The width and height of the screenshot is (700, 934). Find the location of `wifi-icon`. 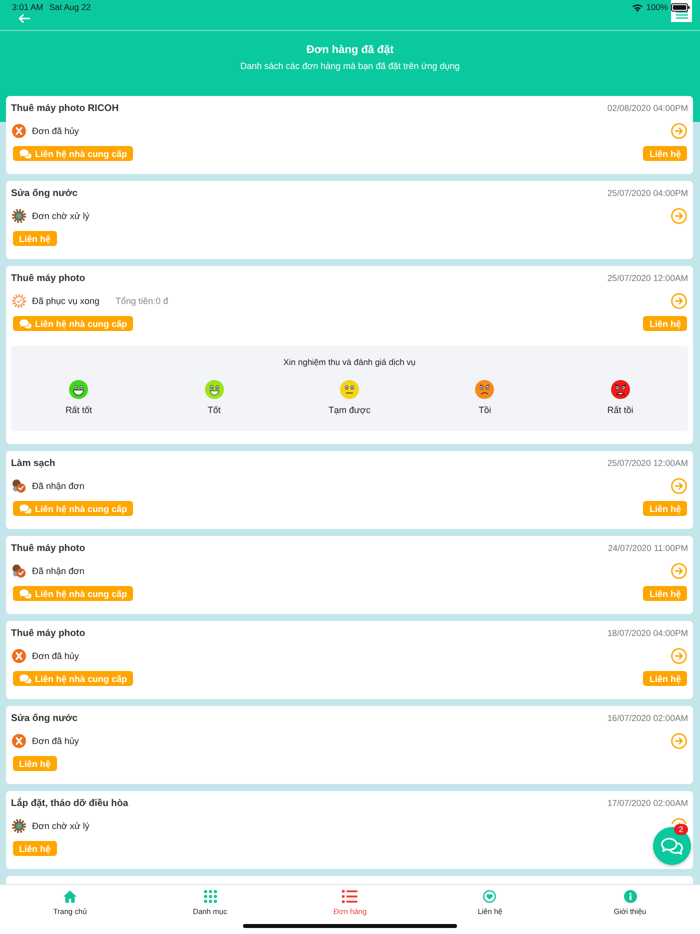

wifi-icon is located at coordinates (638, 8).